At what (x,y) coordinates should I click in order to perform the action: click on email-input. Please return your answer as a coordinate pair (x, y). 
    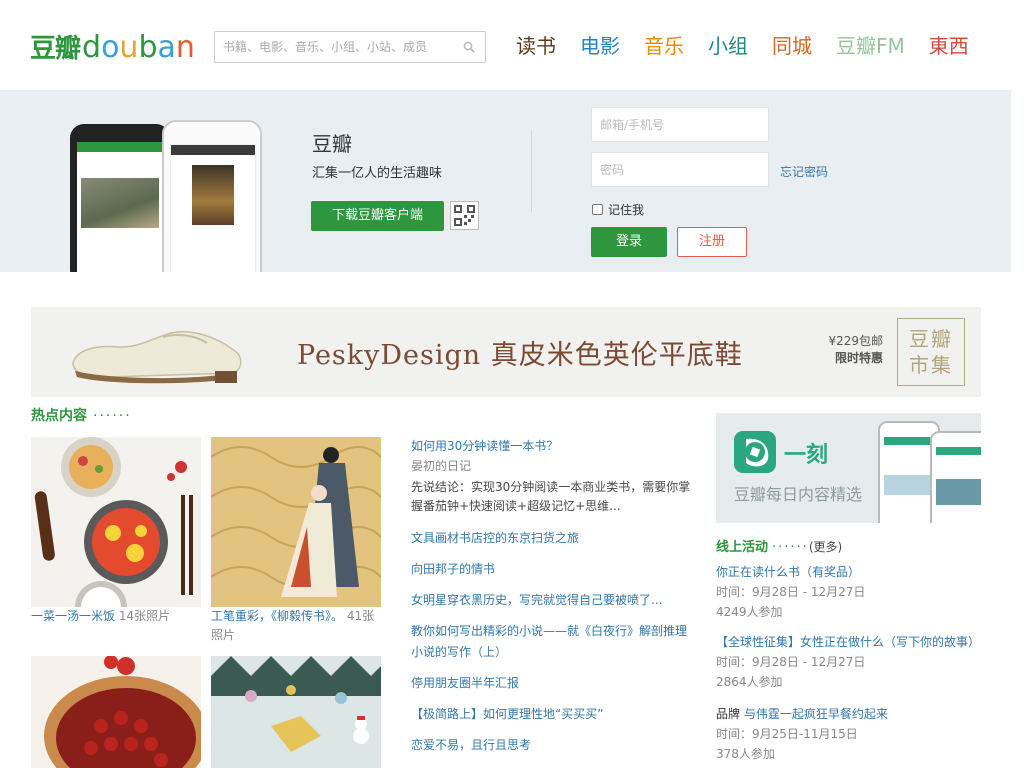
    Looking at the image, I should click on (680, 124).